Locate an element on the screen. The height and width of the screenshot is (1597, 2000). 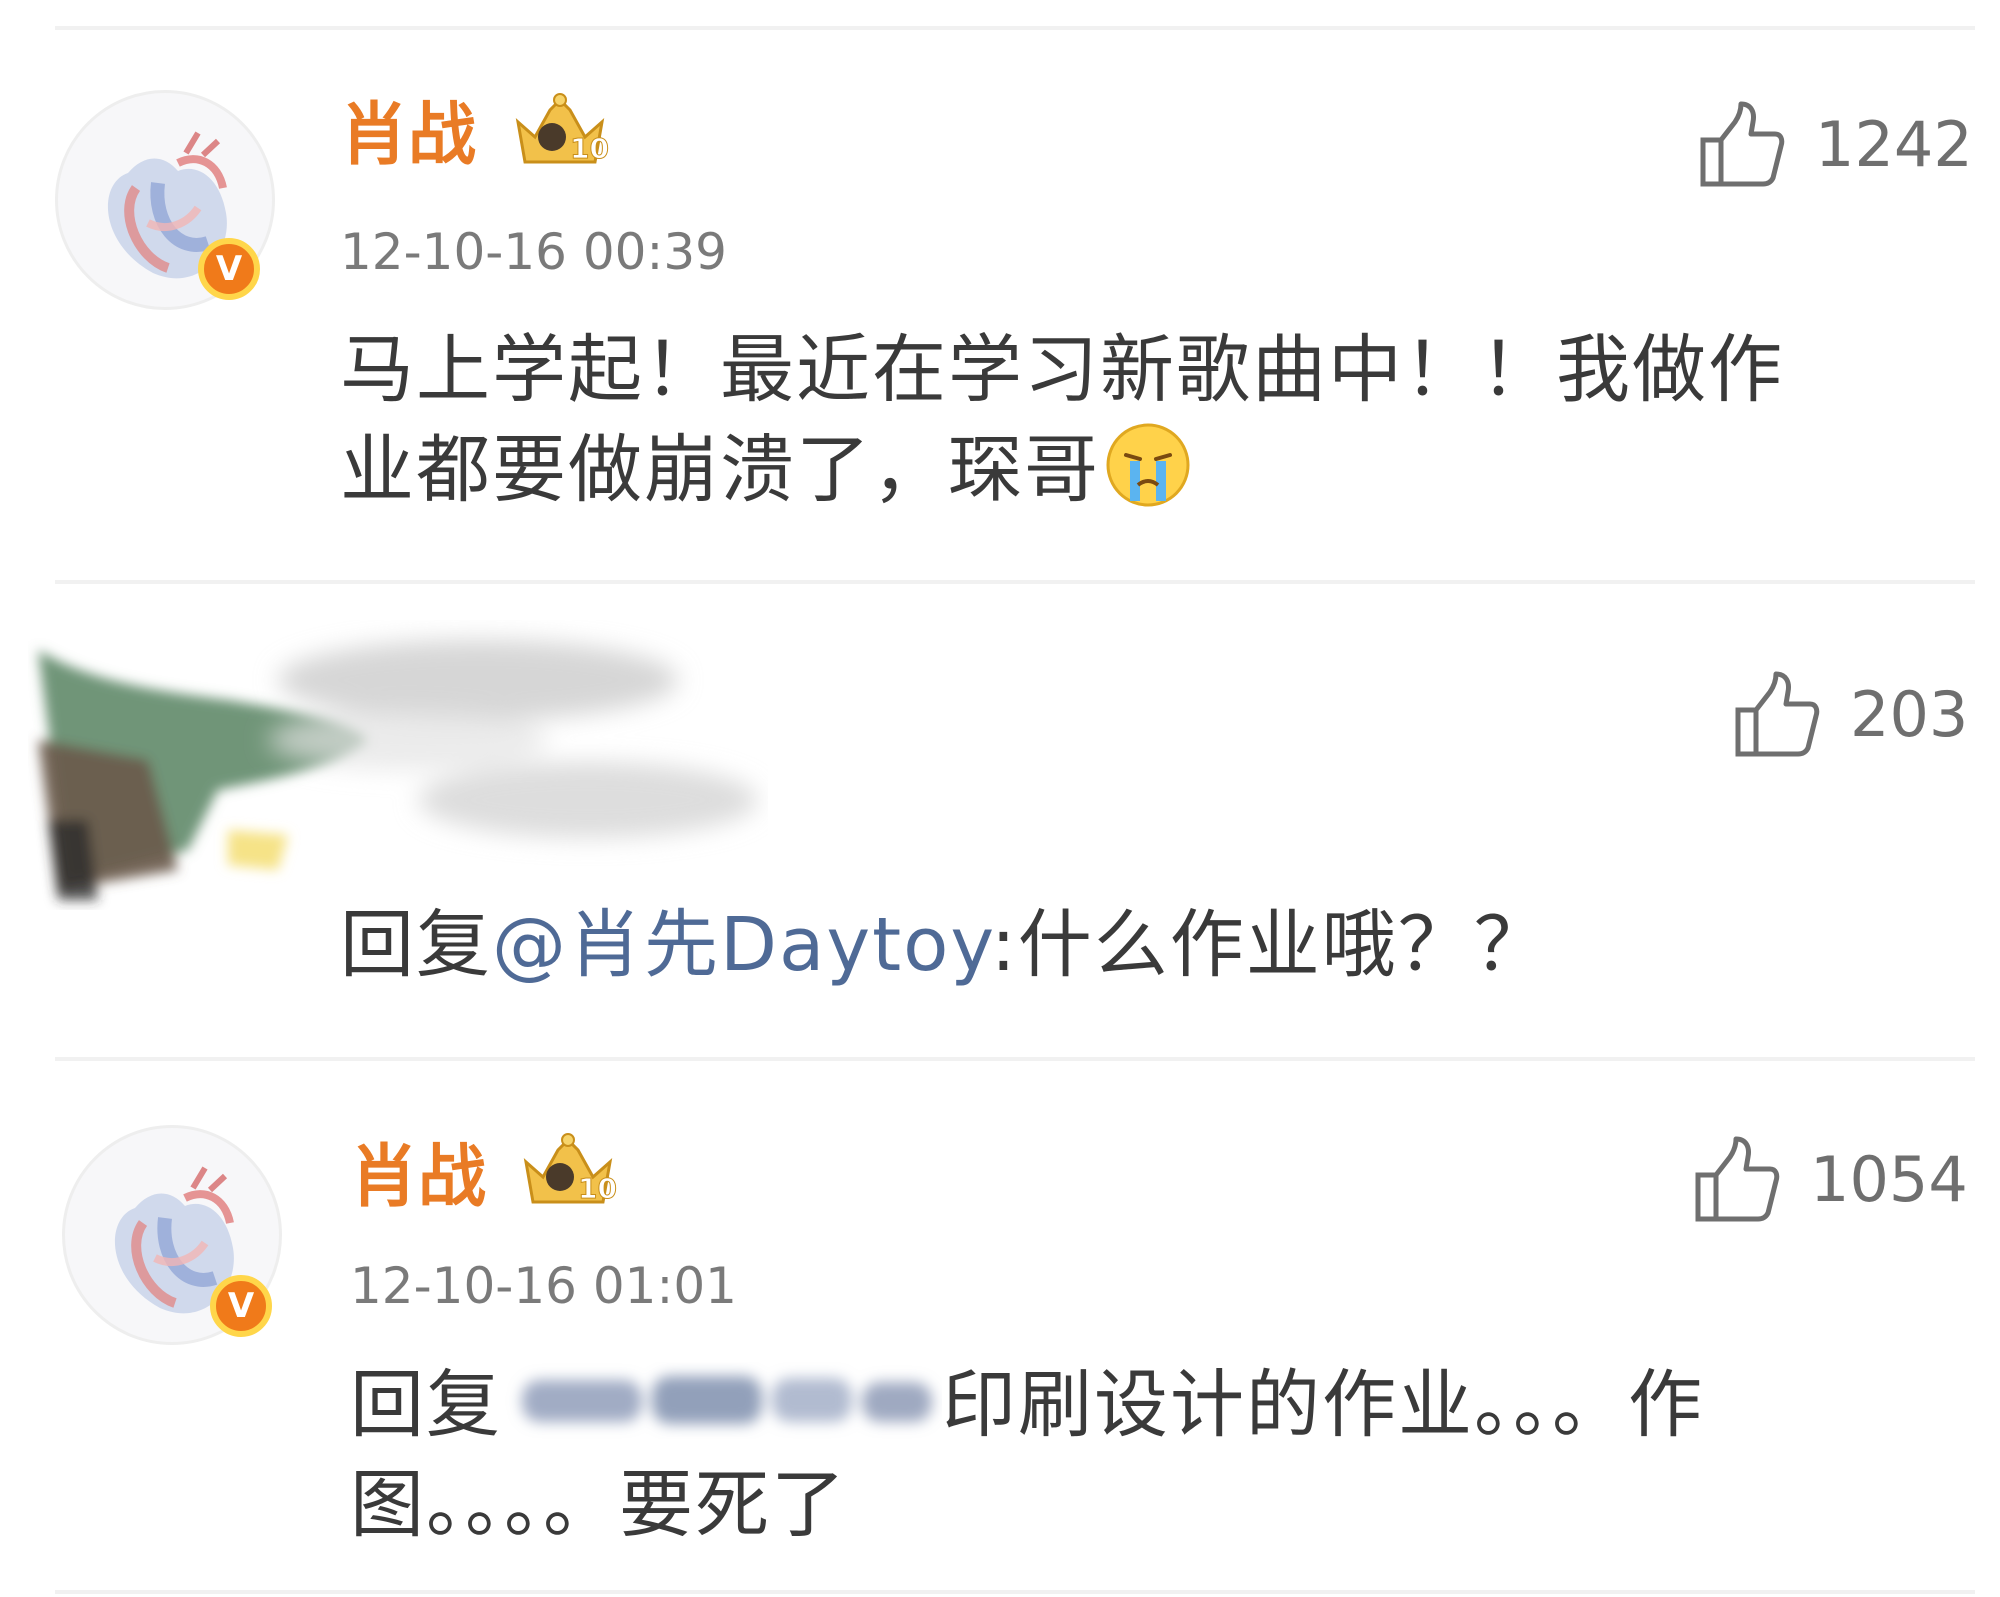
comment-text-segment: 业都要做崩溃了，琛哥 is located at coordinates (720, 470).